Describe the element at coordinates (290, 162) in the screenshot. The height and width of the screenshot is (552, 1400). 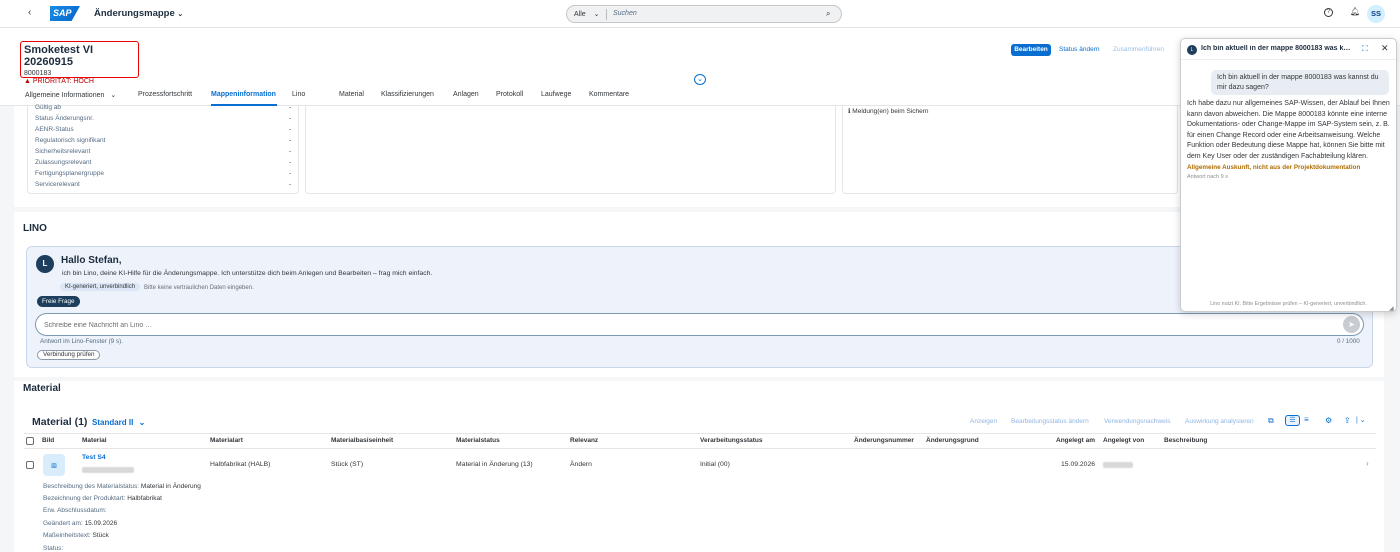
I see `value-approval: -` at that location.